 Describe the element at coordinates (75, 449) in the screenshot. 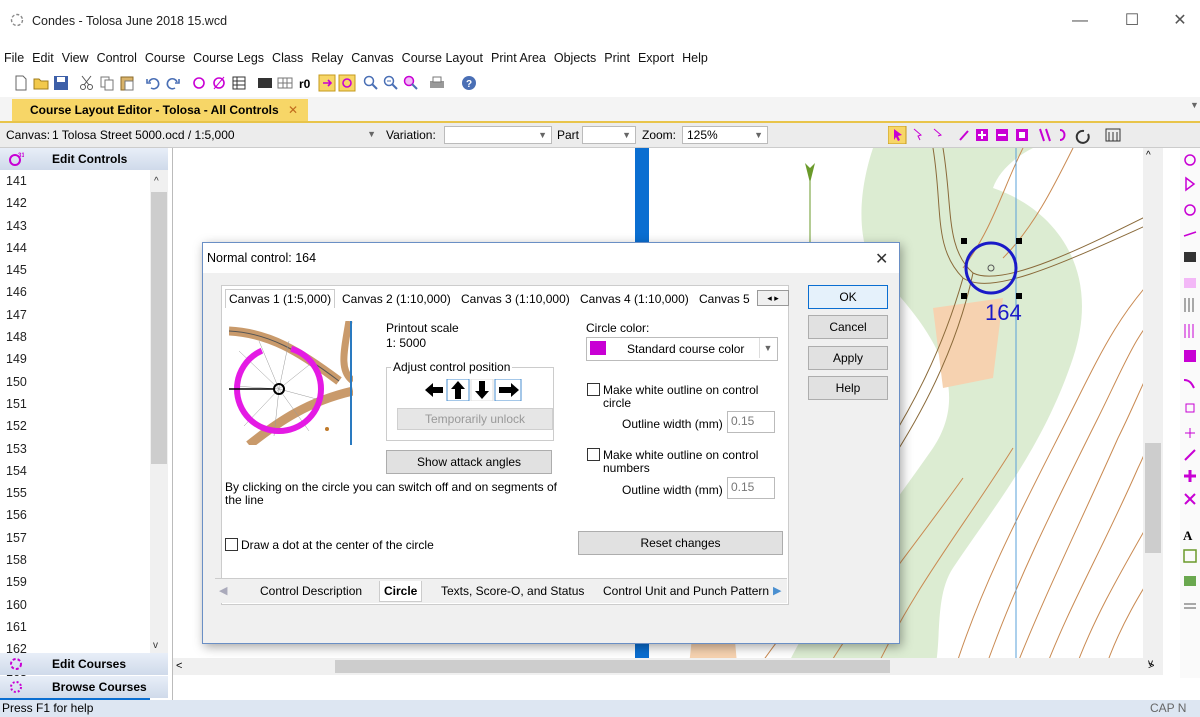

I see `control-list-item: 153` at that location.